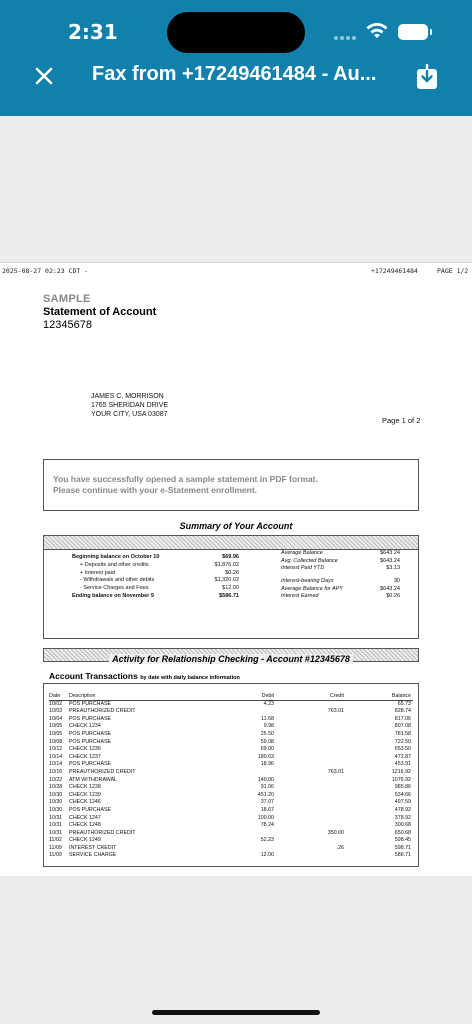 This screenshot has height=1024, width=472. What do you see at coordinates (402, 794) in the screenshot?
I see `cell-balance: 534.66` at bounding box center [402, 794].